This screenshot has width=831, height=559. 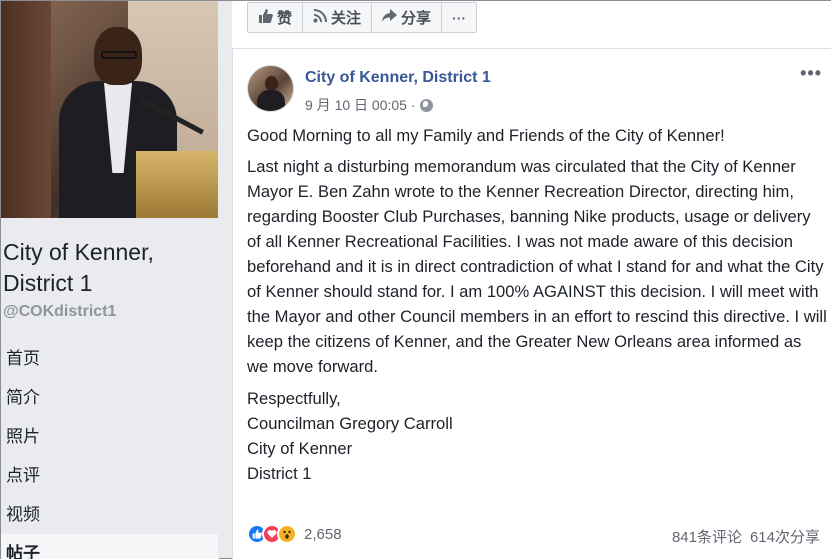 What do you see at coordinates (300, 448) in the screenshot?
I see `signoff-line: City of Kenner` at bounding box center [300, 448].